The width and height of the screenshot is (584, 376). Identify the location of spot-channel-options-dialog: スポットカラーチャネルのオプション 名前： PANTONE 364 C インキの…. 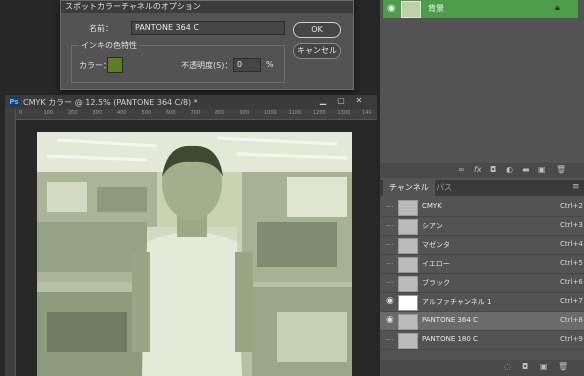
(207, 45).